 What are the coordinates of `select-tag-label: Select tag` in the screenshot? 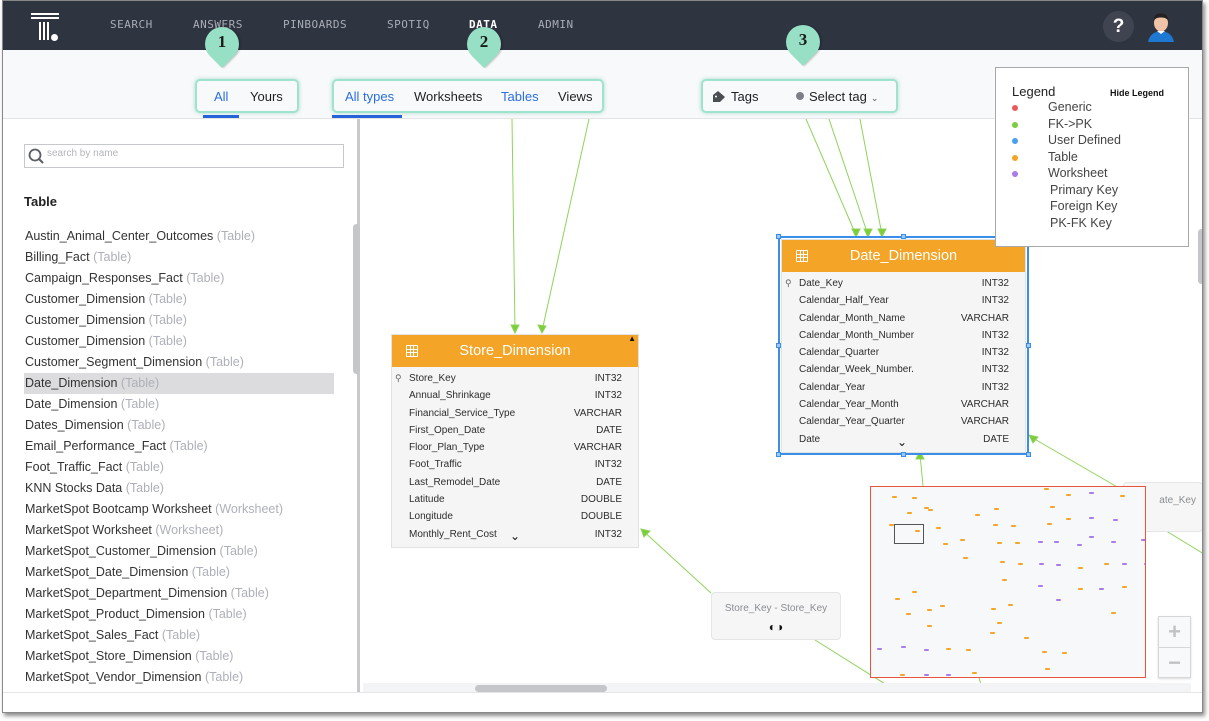 It's located at (838, 96).